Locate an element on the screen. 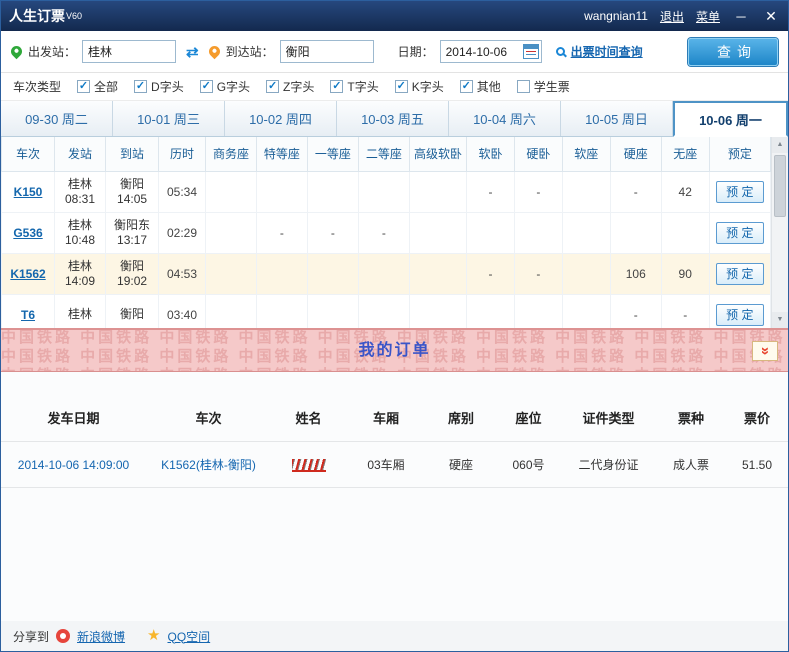 This screenshot has height=652, width=789. train-table-header-row: 车次 发站 到站 历时 商务座 特等座 一等座 二等座 高级软卧 软卧 硬卧 软座 硬座 无座 预定 is located at coordinates (386, 154).